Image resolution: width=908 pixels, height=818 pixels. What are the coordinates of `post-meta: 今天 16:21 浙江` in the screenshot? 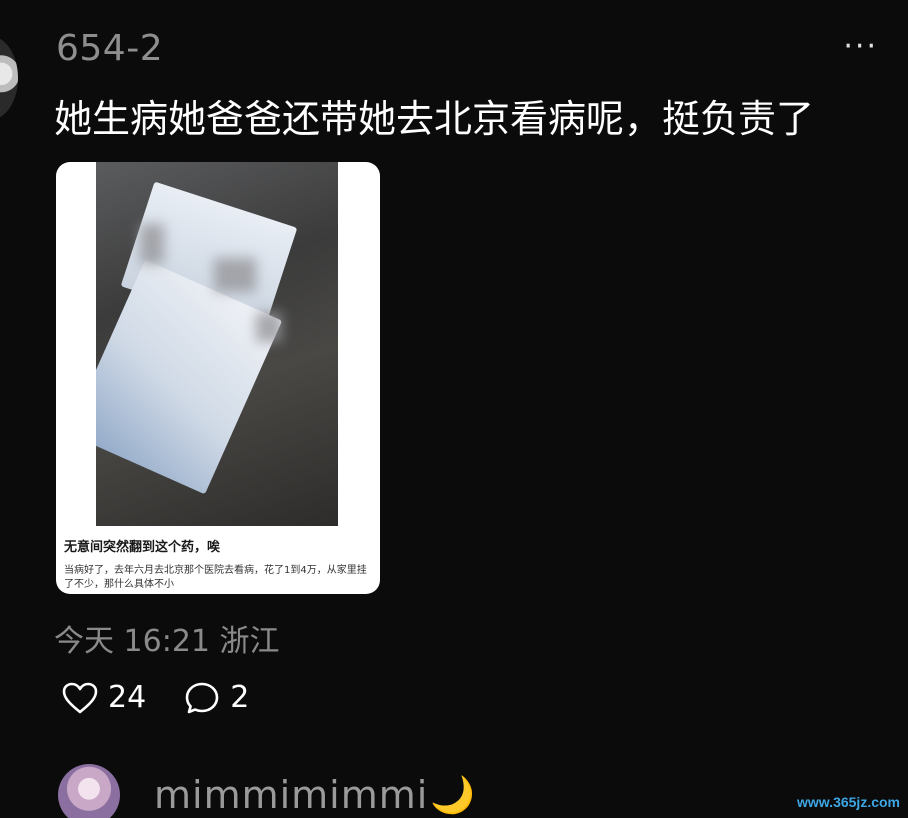 It's located at (167, 641).